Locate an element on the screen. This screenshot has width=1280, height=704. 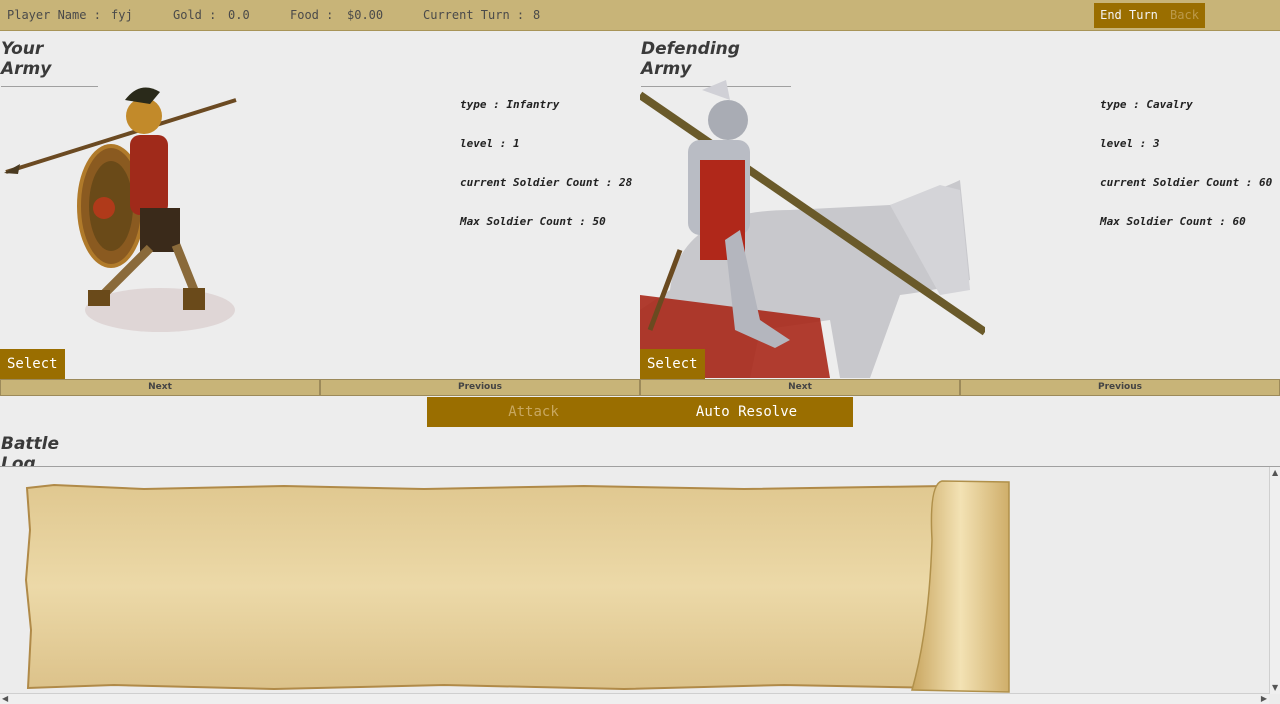
scroll-down-arrow-icon: ▼ is located at coordinates (1275, 688).